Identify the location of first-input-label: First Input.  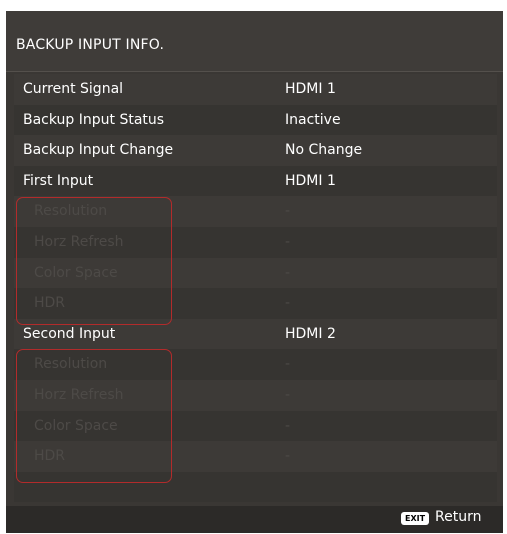
(58, 180).